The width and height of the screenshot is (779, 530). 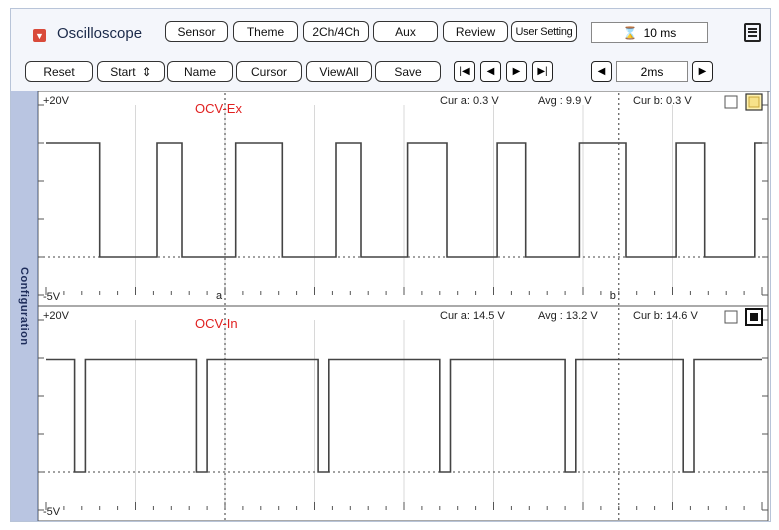 I want to click on record-time-display: ⌛ 10 ms, so click(x=649, y=32).